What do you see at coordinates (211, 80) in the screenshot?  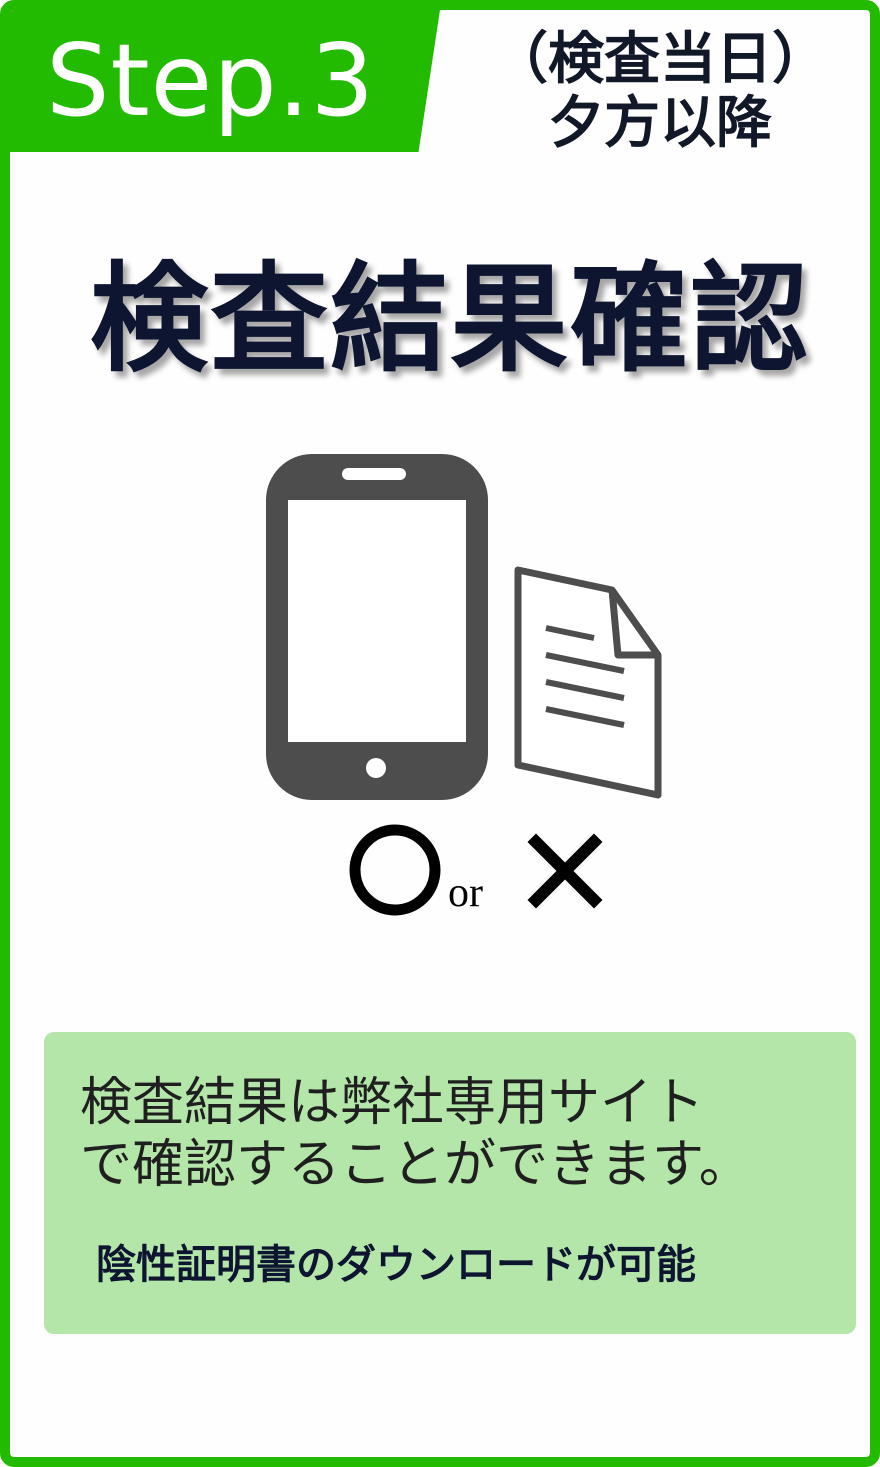 I see `step-label: Step.3` at bounding box center [211, 80].